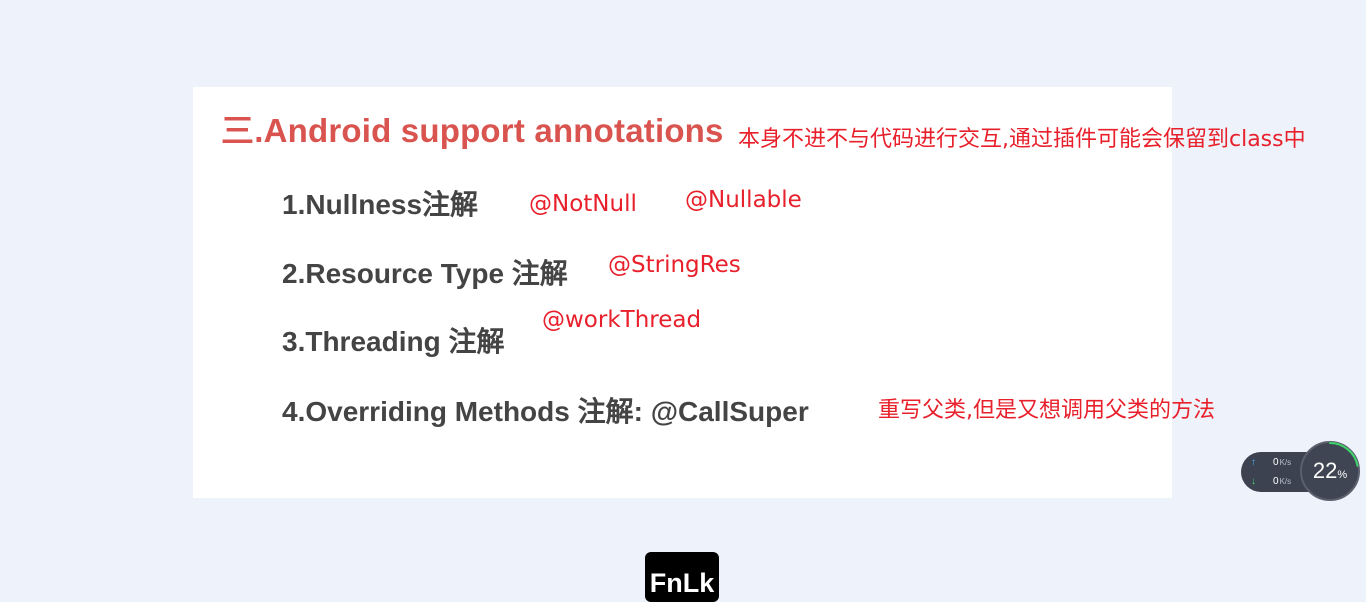 The width and height of the screenshot is (1366, 602). What do you see at coordinates (583, 204) in the screenshot?
I see `annotation-notnull: @NotNull` at bounding box center [583, 204].